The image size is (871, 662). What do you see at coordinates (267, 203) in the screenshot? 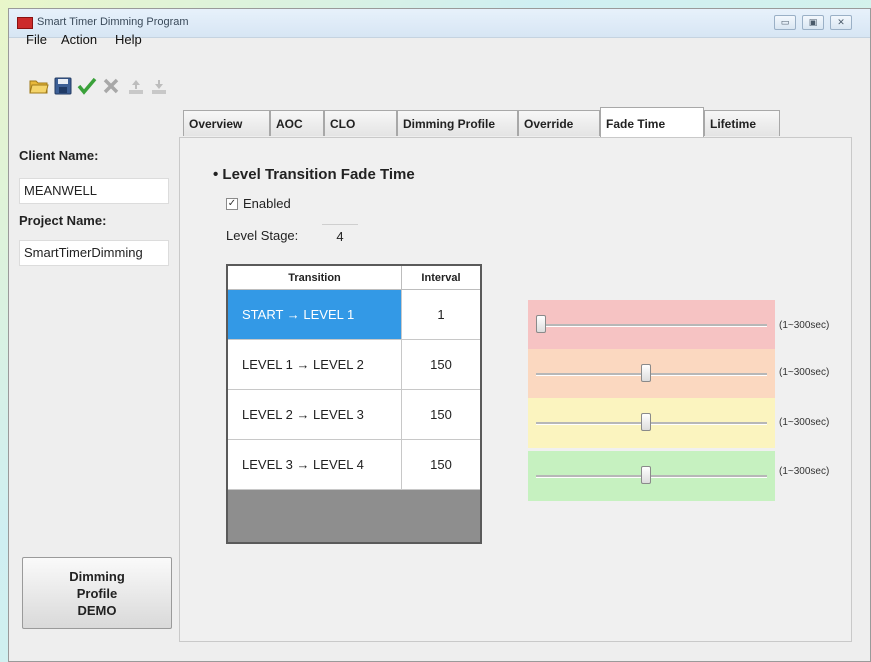
I see `enabled-label: Enabled` at bounding box center [267, 203].